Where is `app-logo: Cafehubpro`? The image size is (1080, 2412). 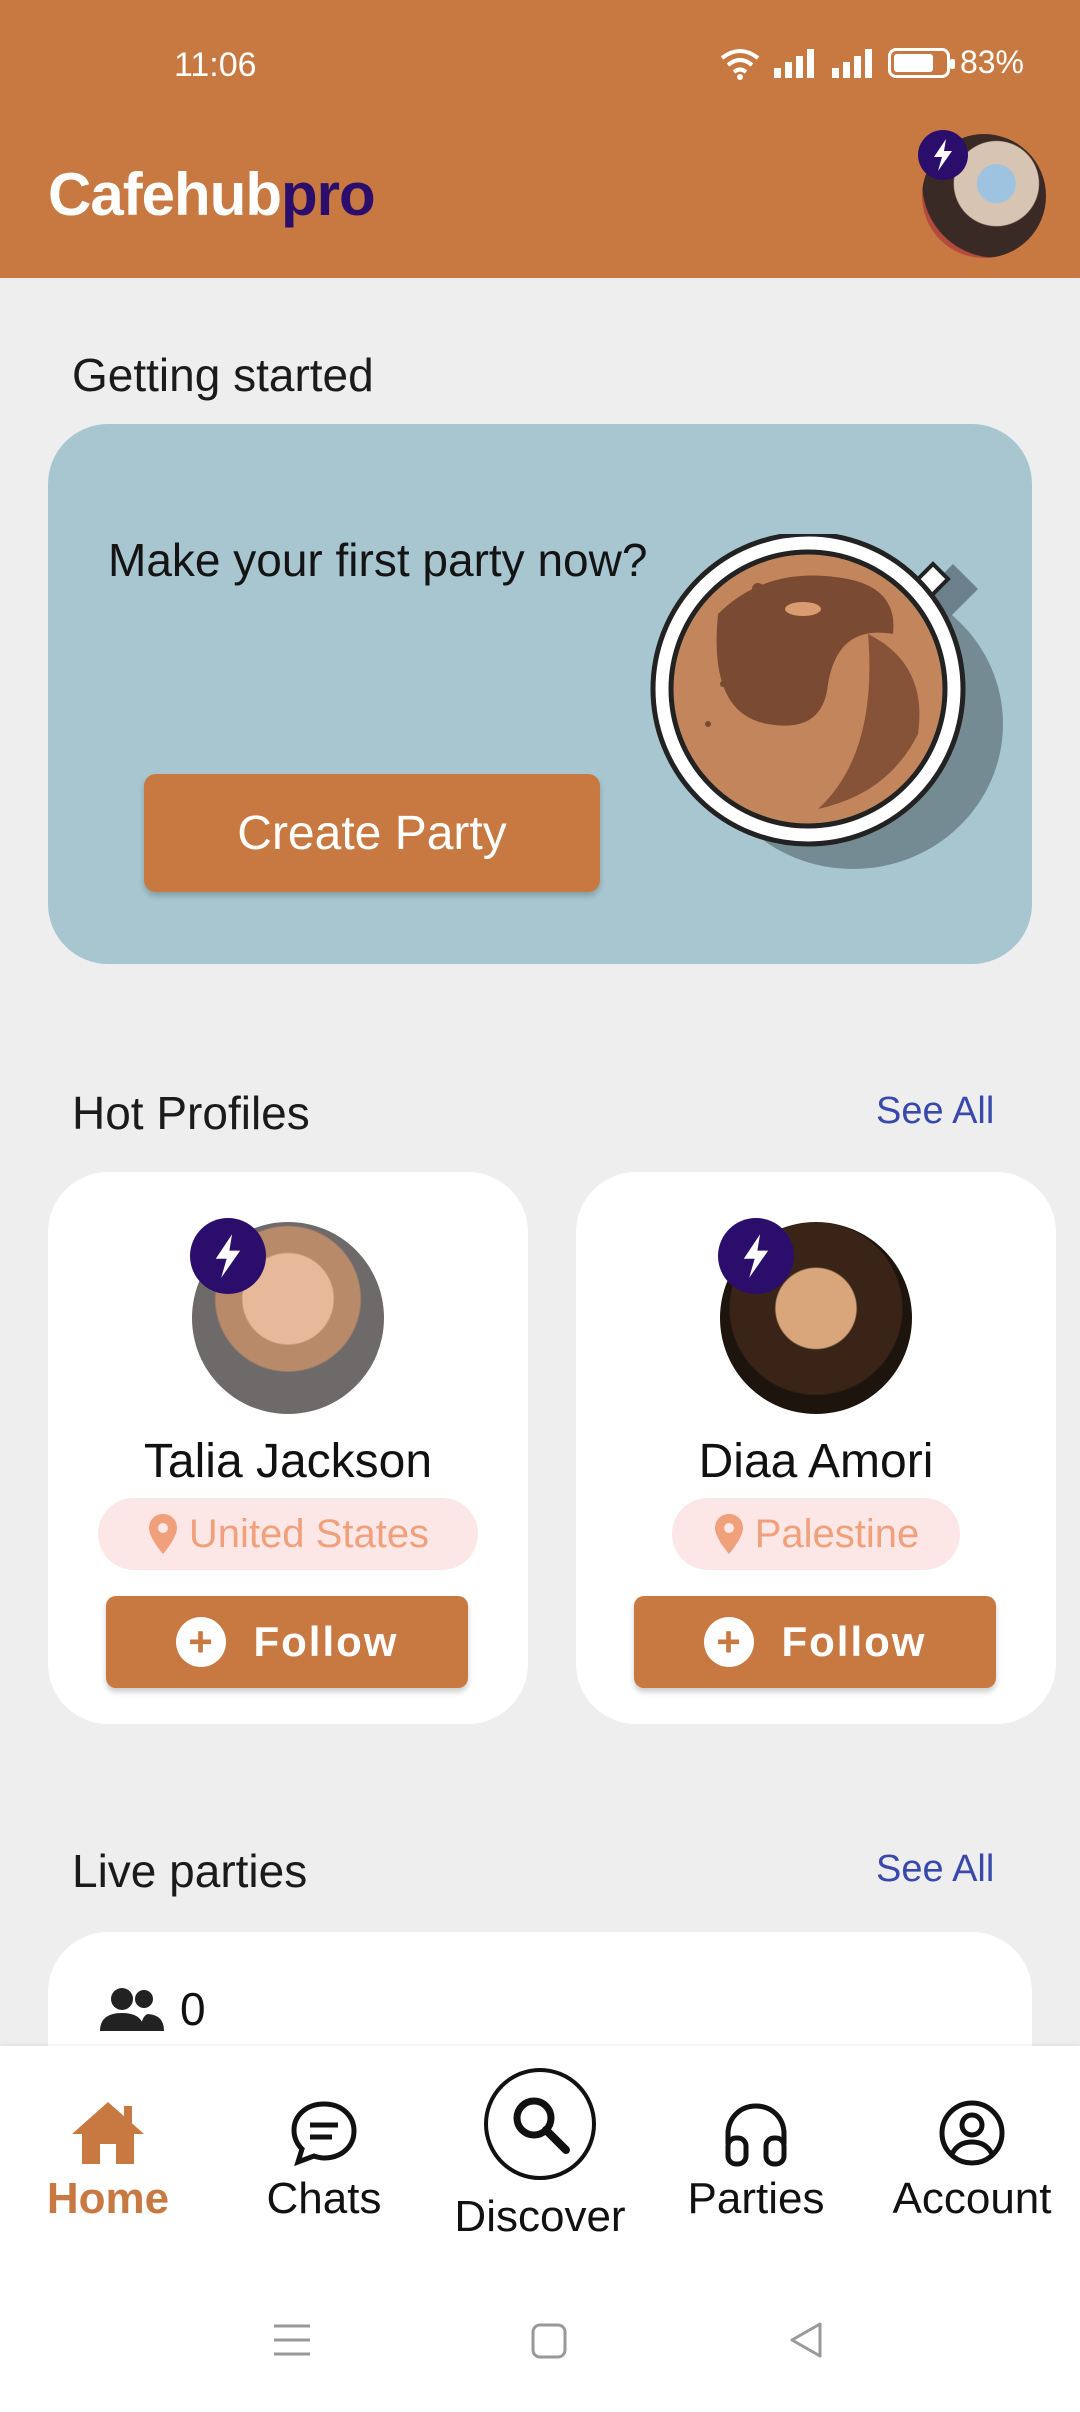
app-logo: Cafehubpro is located at coordinates (212, 194).